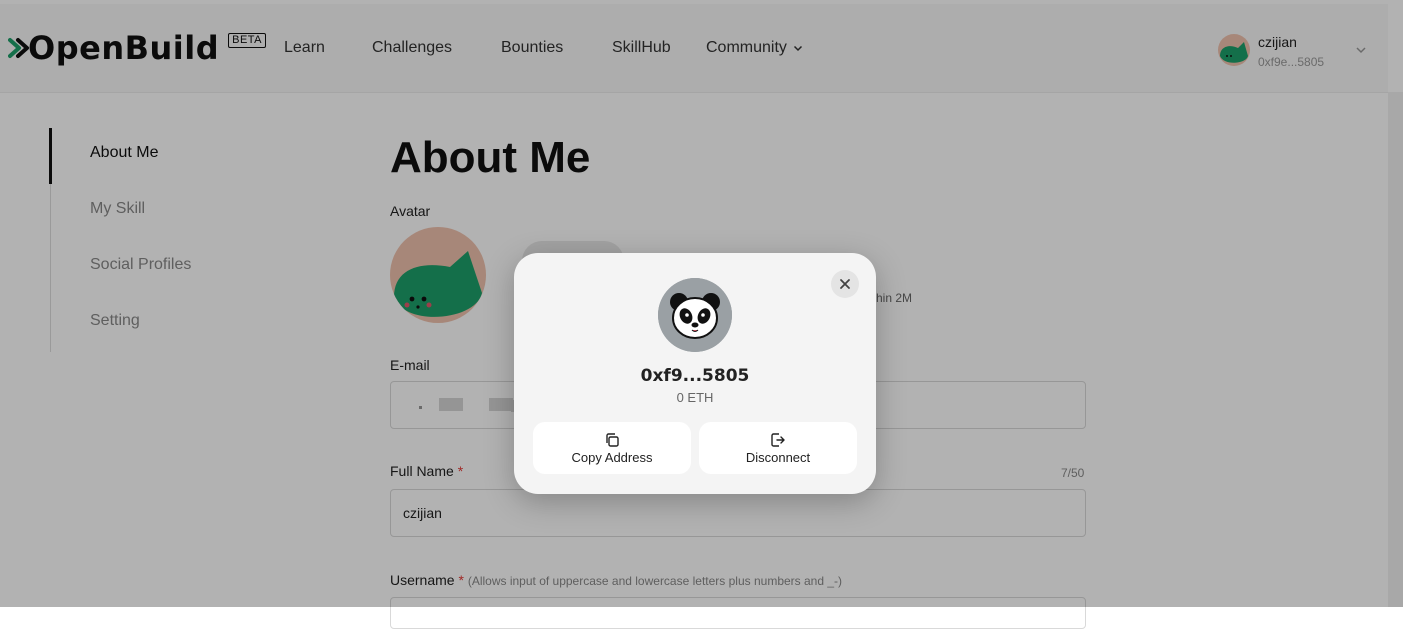 This screenshot has height=629, width=1403. I want to click on wallet-balance: 0 ETH, so click(695, 397).